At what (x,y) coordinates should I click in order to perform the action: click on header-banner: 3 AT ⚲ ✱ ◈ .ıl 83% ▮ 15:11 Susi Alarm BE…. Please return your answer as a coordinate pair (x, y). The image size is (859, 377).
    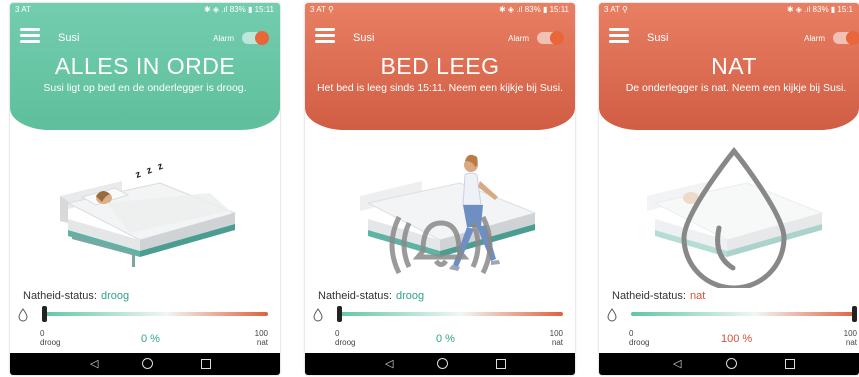
    Looking at the image, I should click on (440, 66).